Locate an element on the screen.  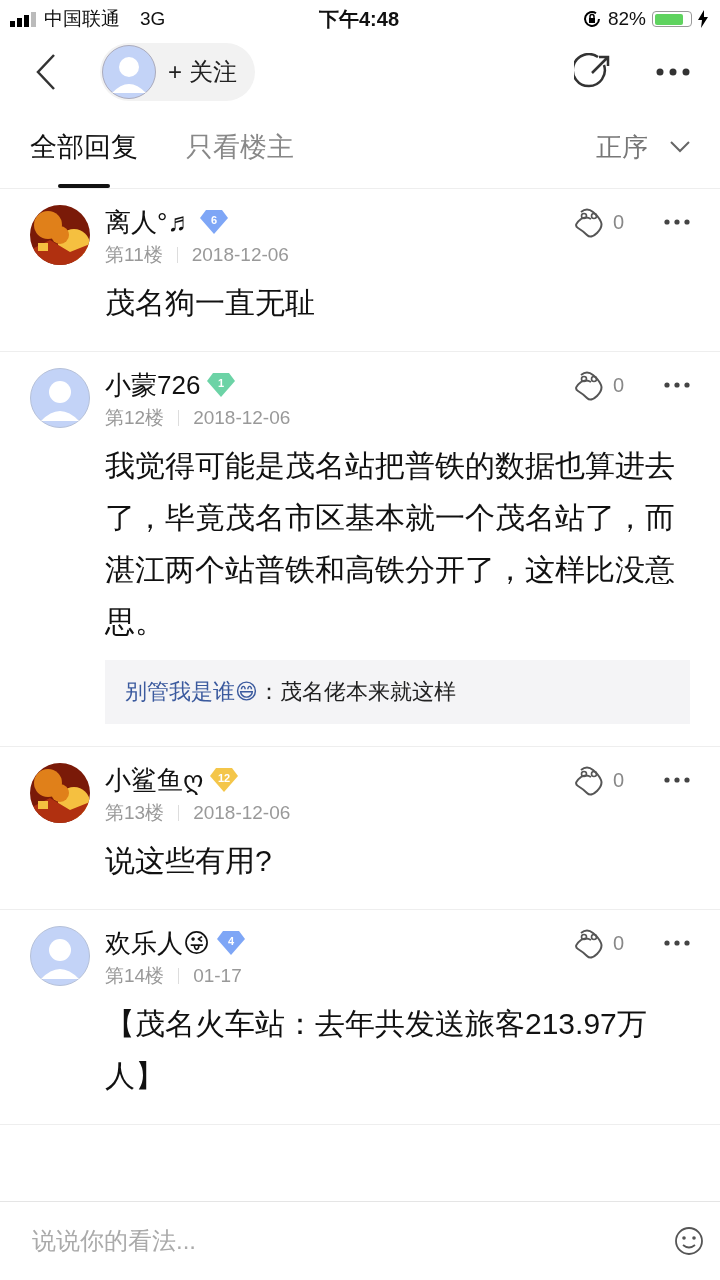
signal-icon is located at coordinates (24, 19).